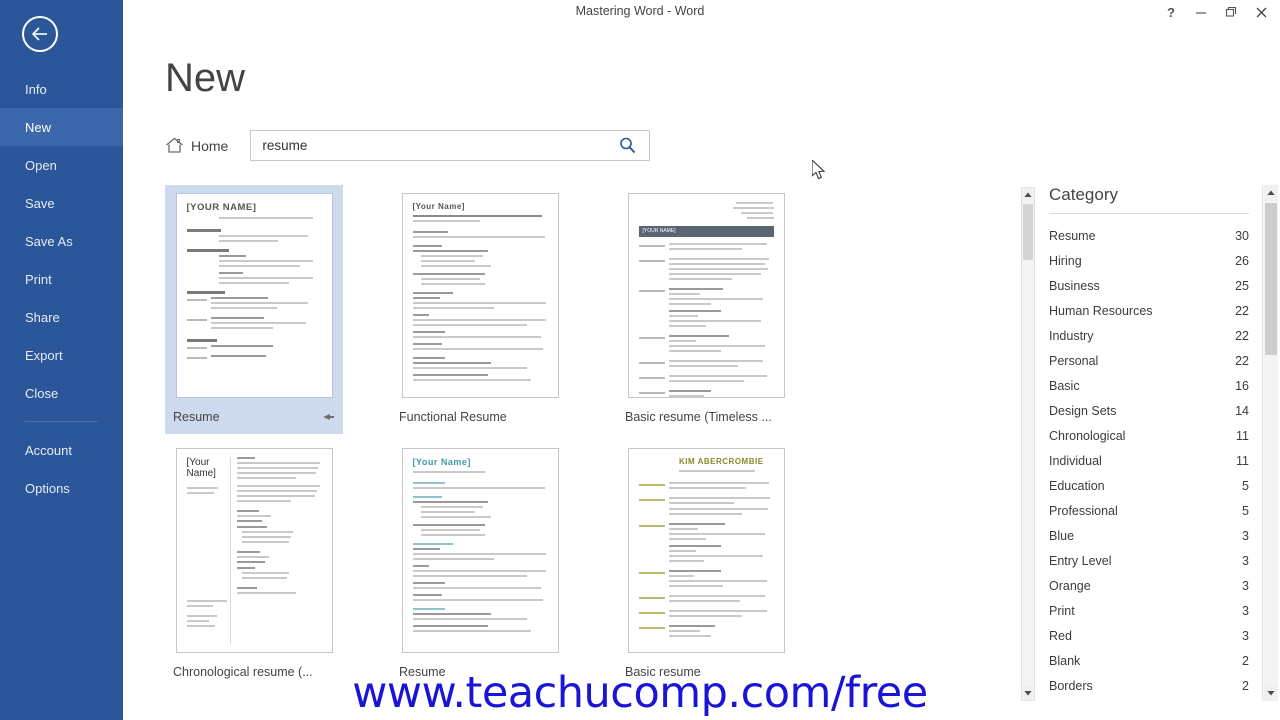  What do you see at coordinates (1028, 232) in the screenshot?
I see `scrollbar-thumb` at bounding box center [1028, 232].